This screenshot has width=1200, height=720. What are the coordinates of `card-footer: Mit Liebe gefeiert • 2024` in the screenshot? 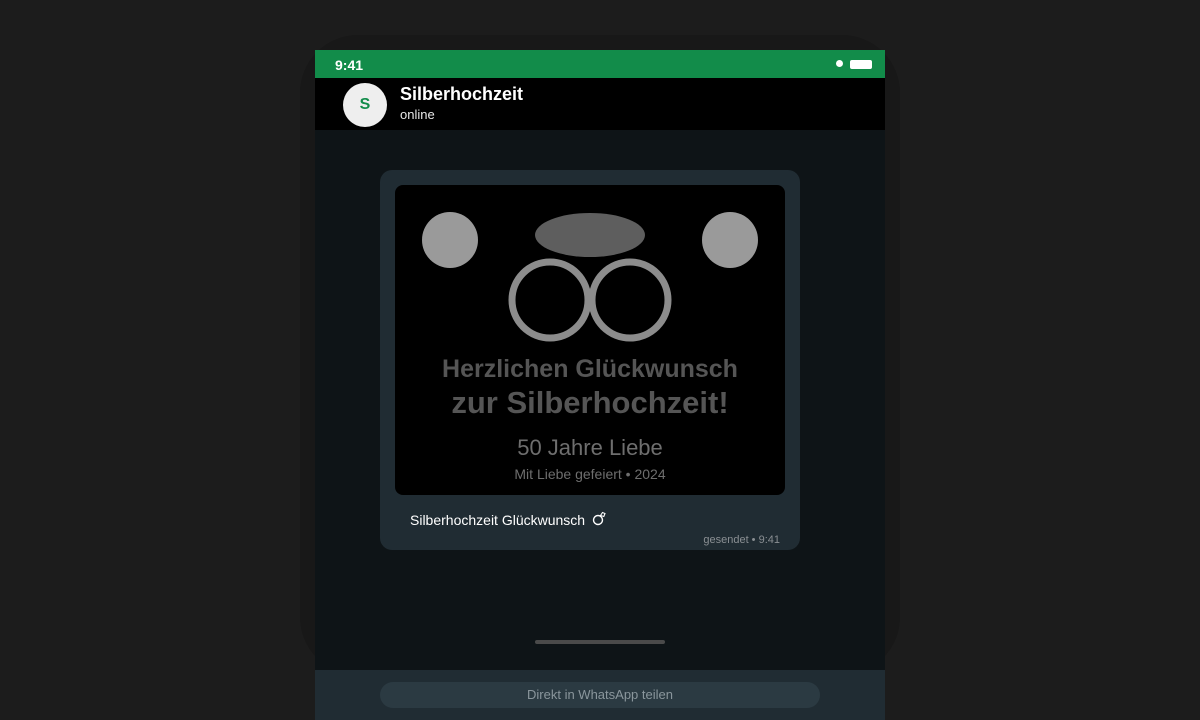 It's located at (590, 474).